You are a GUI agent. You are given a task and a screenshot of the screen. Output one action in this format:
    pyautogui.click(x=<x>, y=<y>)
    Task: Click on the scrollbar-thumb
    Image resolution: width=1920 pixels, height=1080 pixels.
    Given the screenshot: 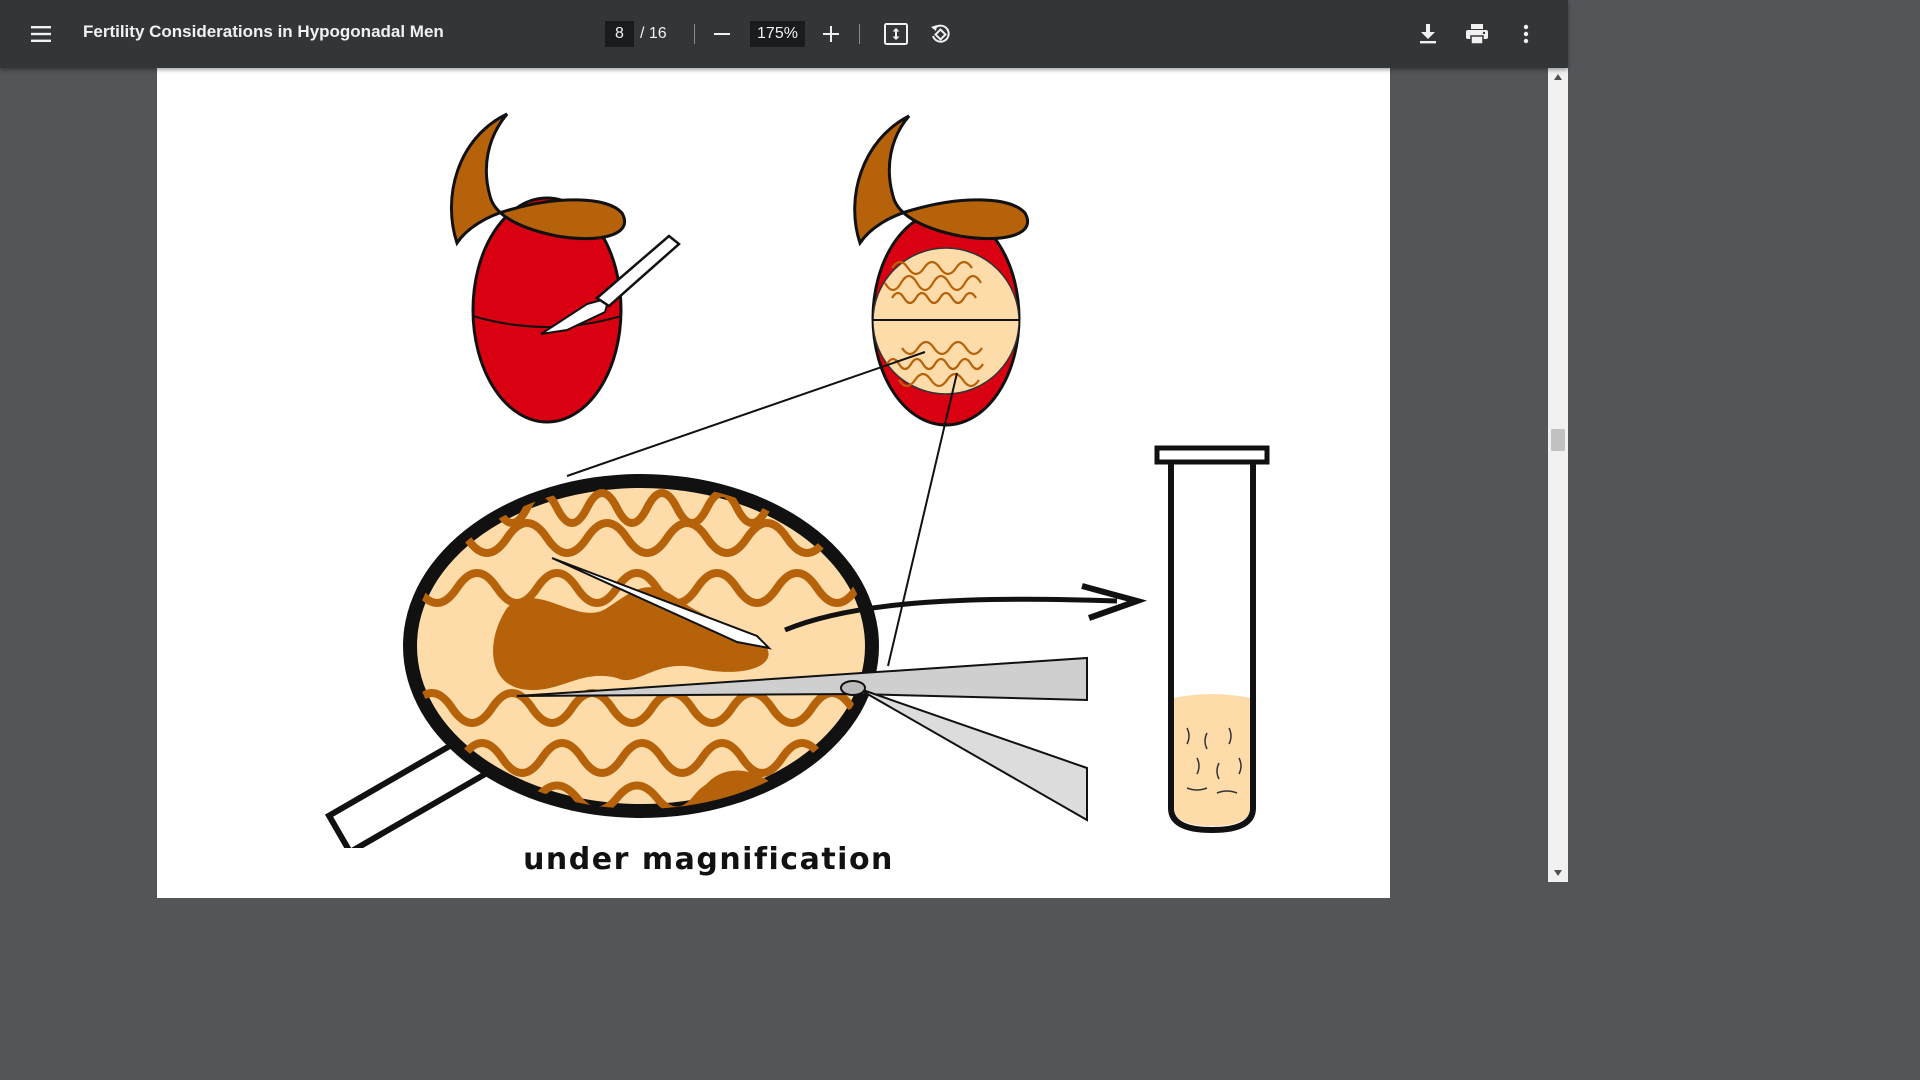 What is the action you would take?
    pyautogui.click(x=1558, y=440)
    